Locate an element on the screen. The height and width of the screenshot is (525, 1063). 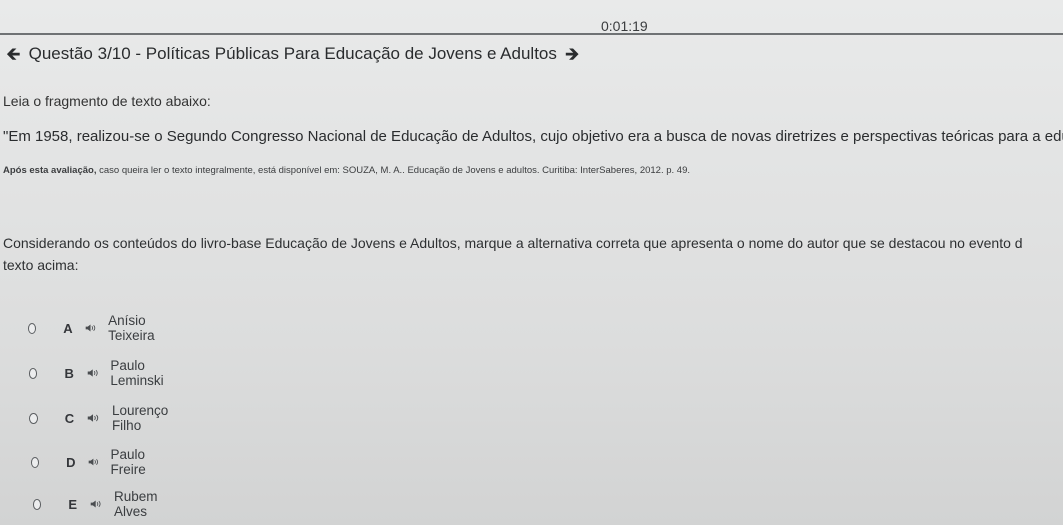
option-b: B Paulo Leminski is located at coordinates (102, 373).